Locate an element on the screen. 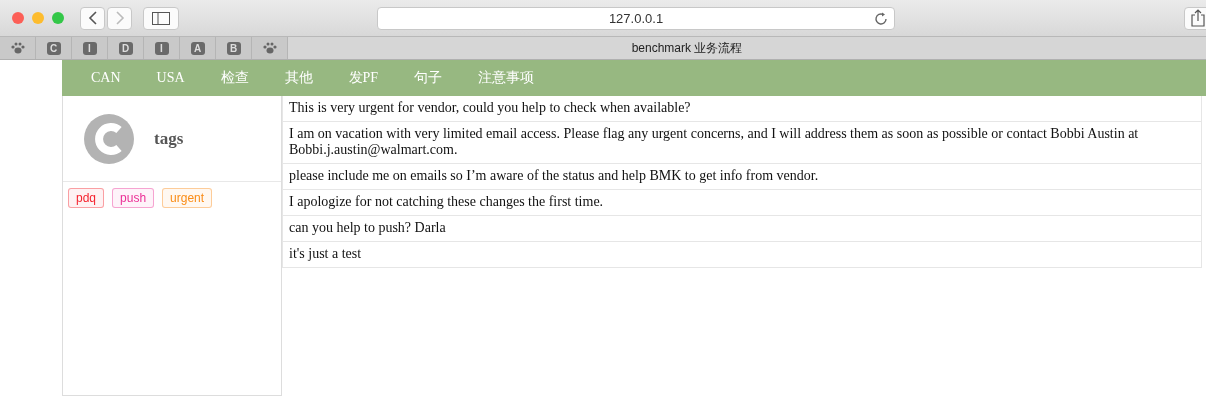 This screenshot has height=404, width=1206. close-button is located at coordinates (18, 18).